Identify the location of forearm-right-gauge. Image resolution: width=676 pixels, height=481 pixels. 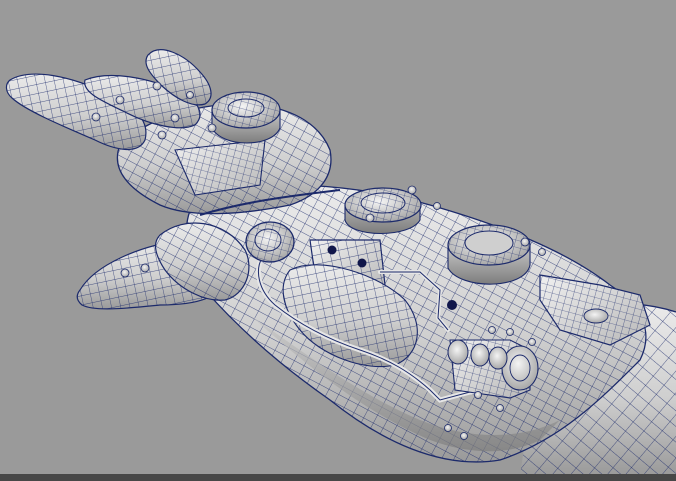
(489, 254).